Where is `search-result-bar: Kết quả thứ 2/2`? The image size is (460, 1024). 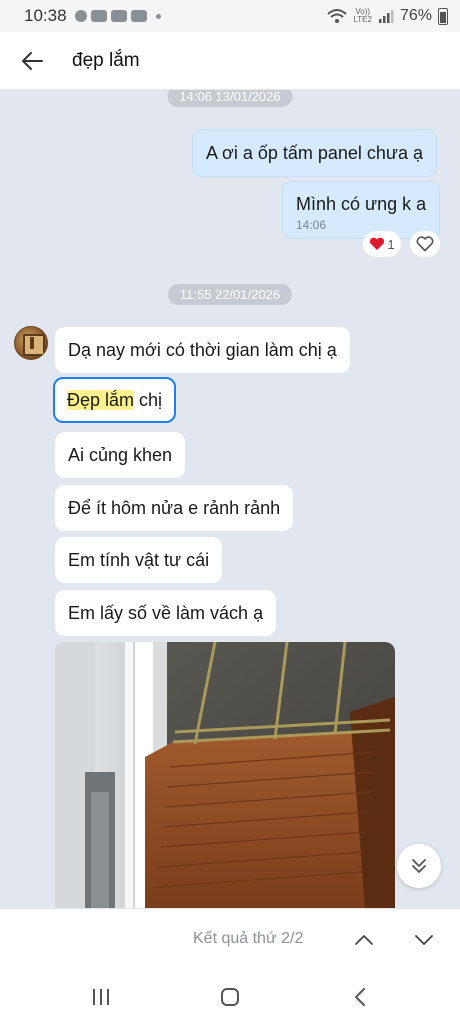
search-result-bar: Kết quả thứ 2/2 is located at coordinates (230, 939).